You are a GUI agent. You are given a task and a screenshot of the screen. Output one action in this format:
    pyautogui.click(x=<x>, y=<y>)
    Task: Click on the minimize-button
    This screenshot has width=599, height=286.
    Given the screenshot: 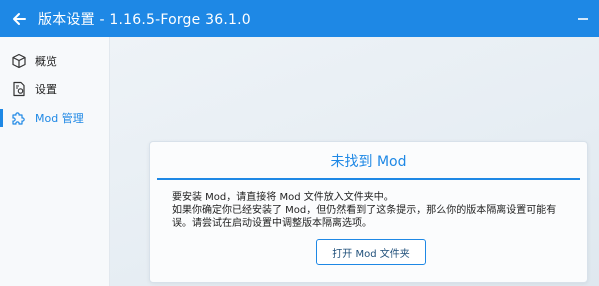 What is the action you would take?
    pyautogui.click(x=583, y=18)
    